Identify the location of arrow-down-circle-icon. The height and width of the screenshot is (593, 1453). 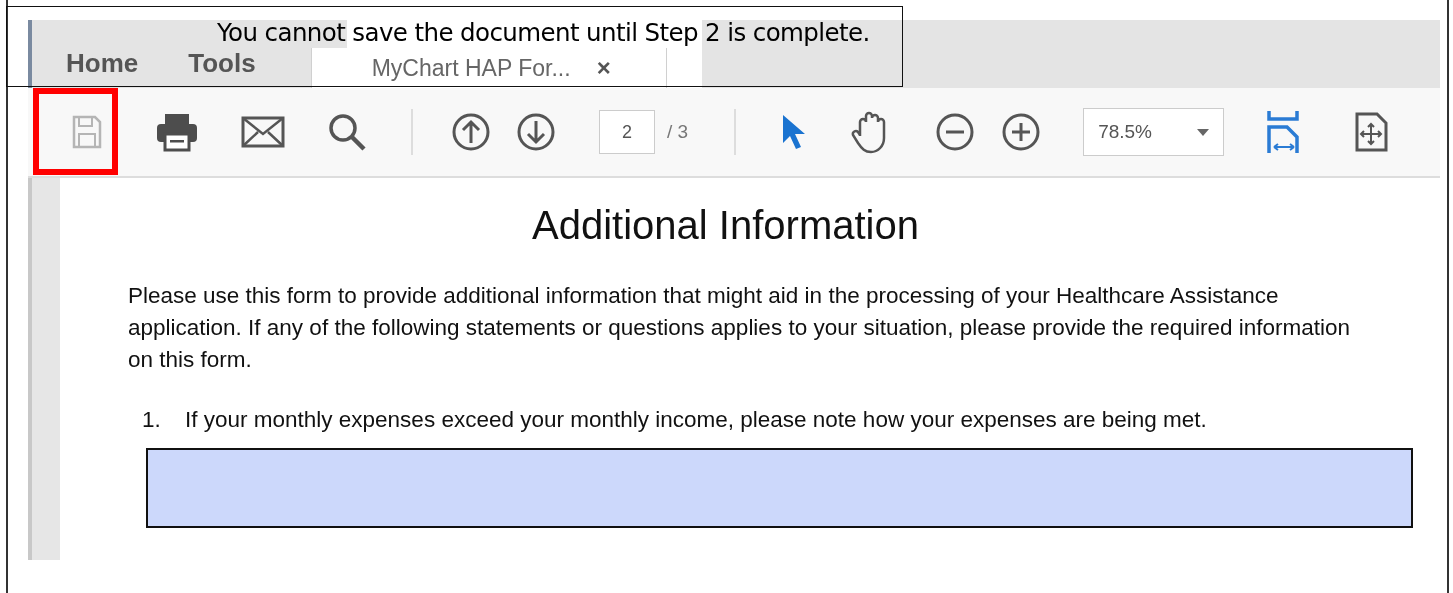
(536, 132).